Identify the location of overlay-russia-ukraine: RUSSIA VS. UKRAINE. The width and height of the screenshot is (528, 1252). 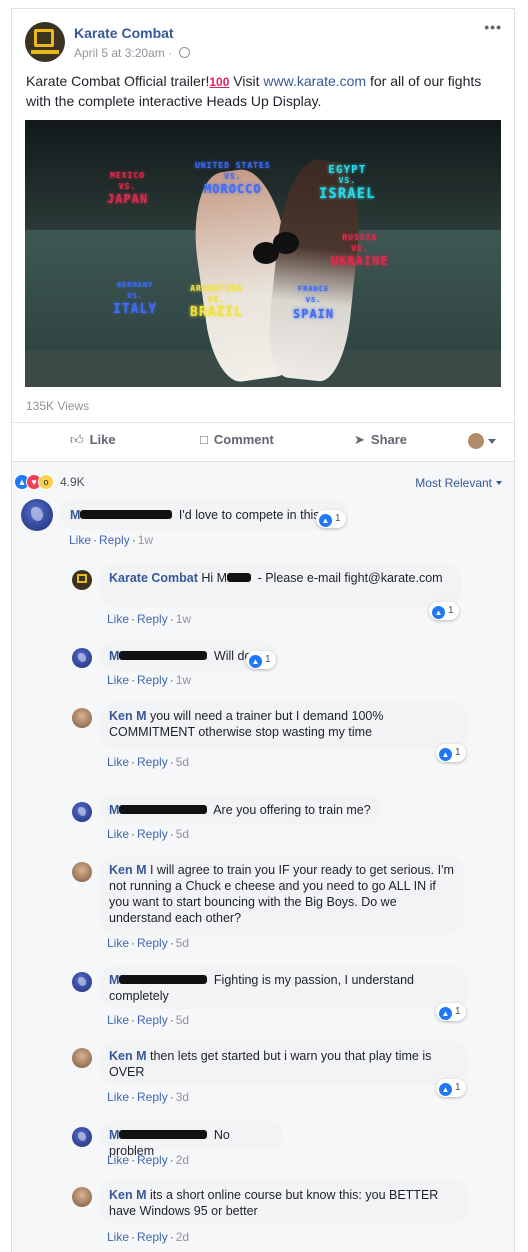
(360, 250).